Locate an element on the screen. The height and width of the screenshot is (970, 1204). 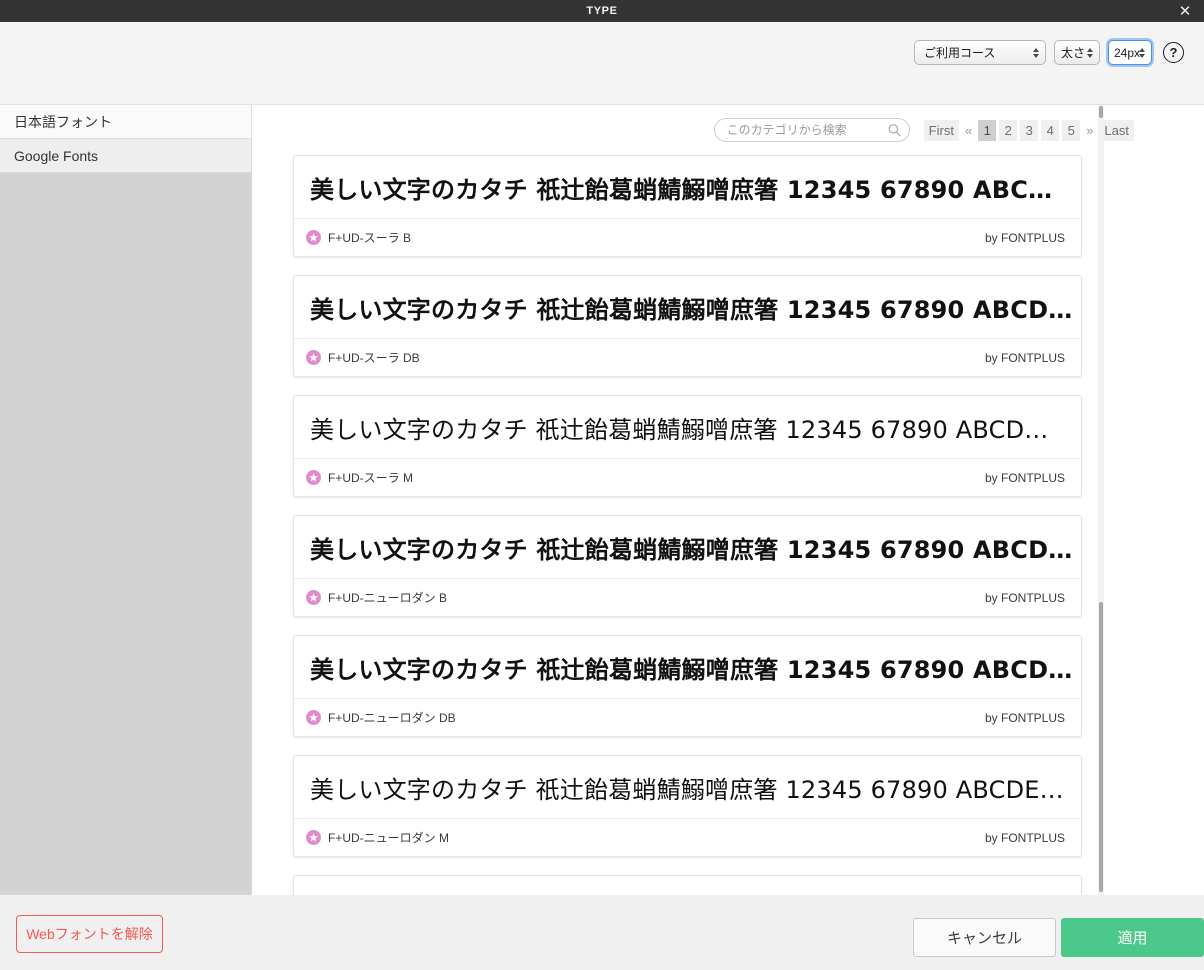
search-box is located at coordinates (811, 130).